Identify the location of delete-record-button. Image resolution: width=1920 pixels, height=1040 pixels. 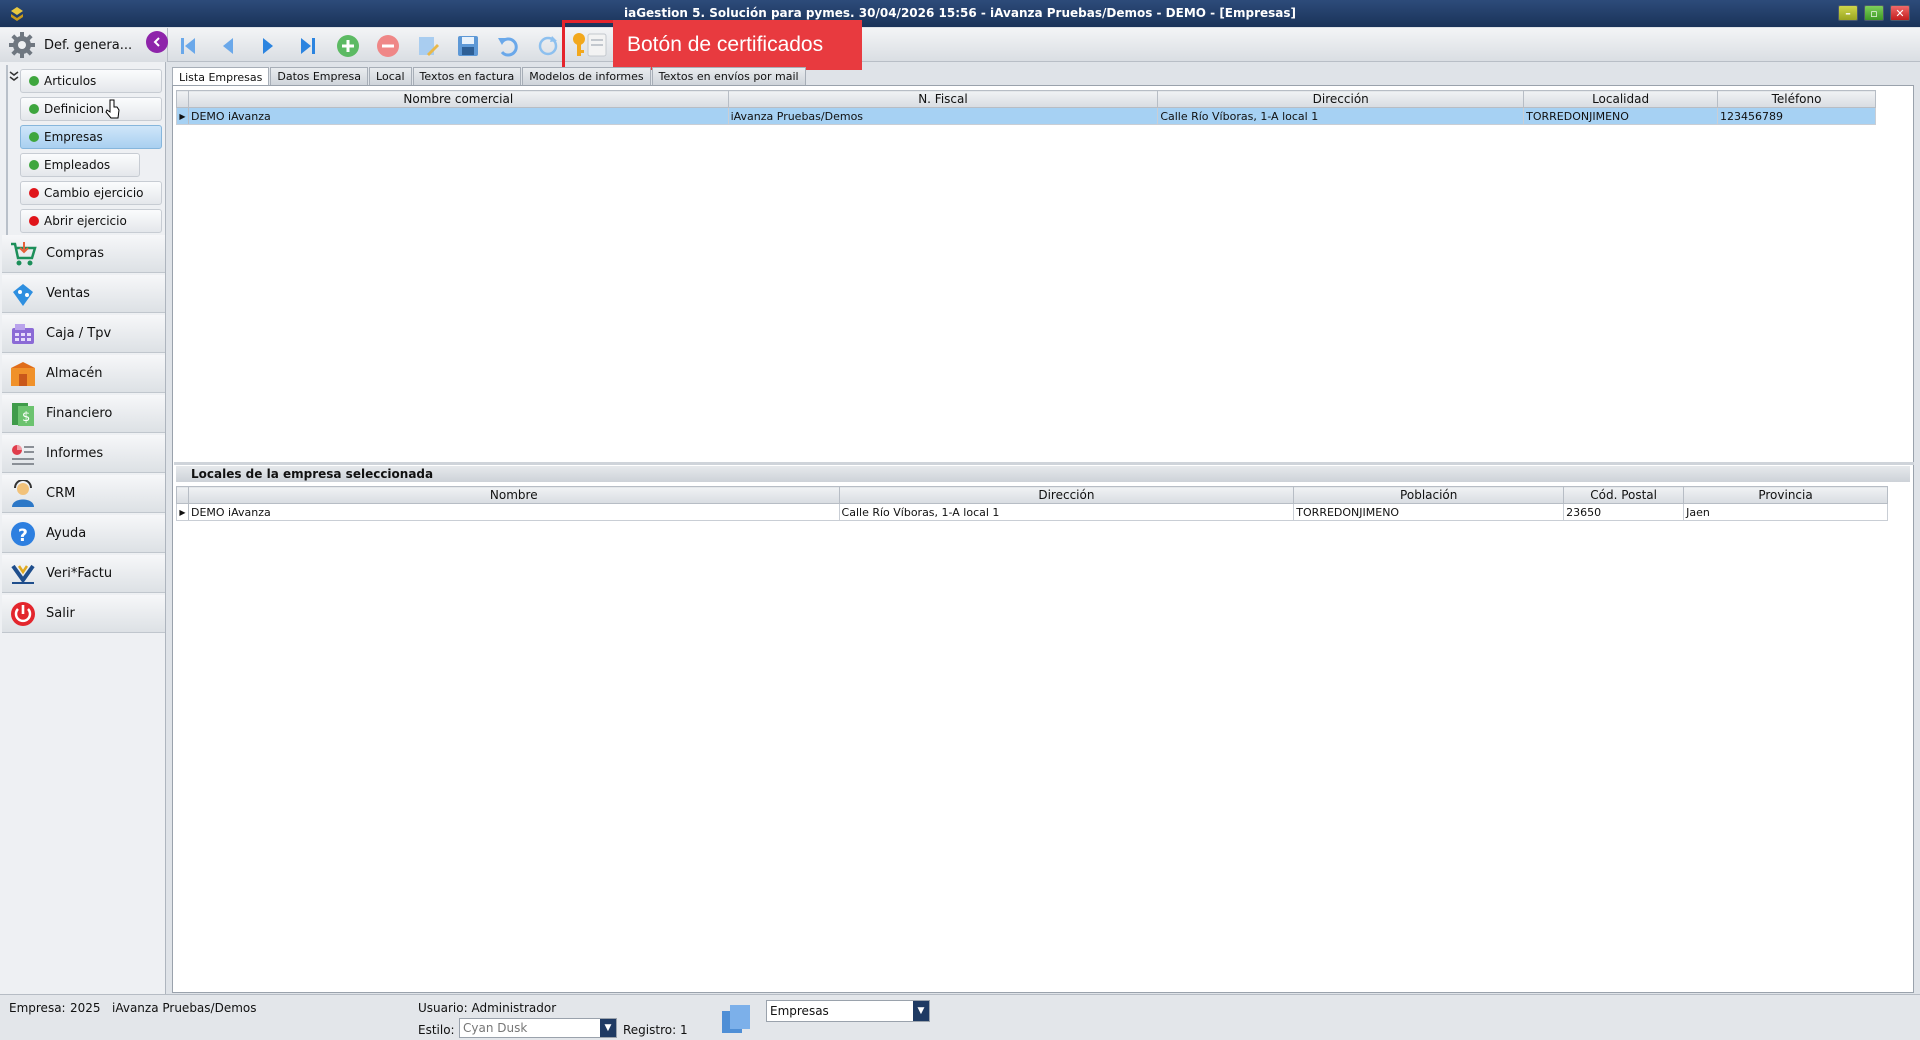
(388, 46).